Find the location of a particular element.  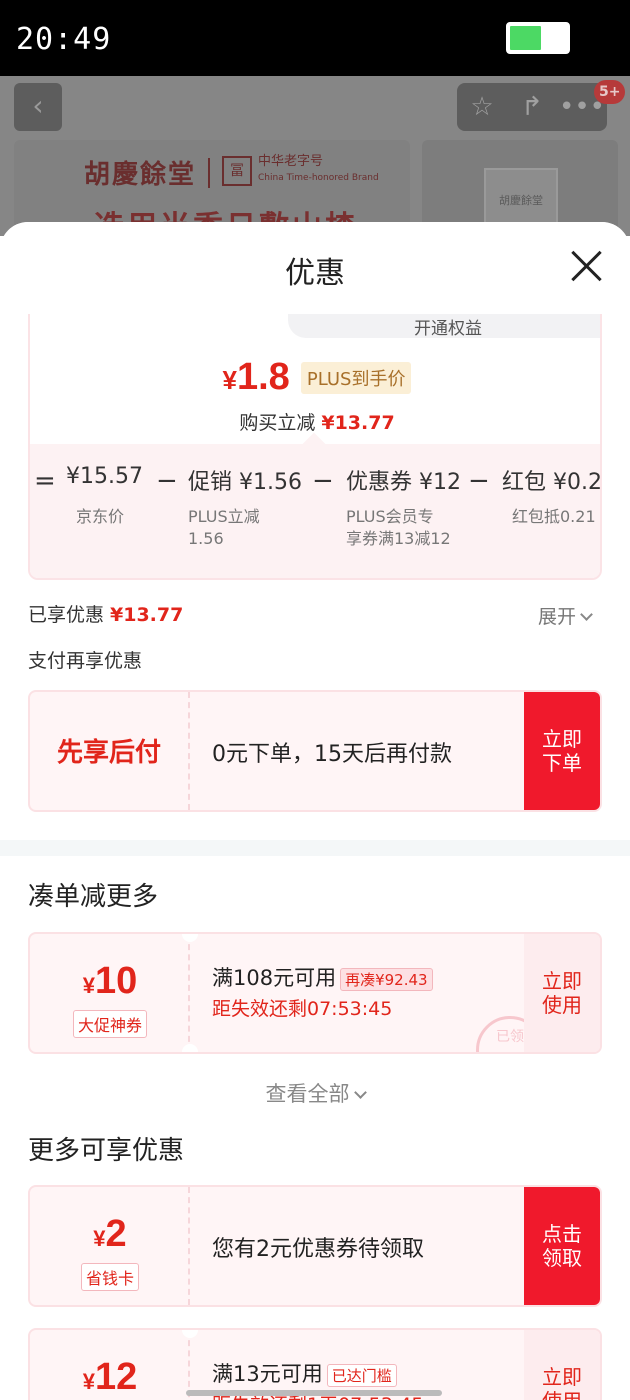

bnpl-label: 先享后付 is located at coordinates (108, 753).